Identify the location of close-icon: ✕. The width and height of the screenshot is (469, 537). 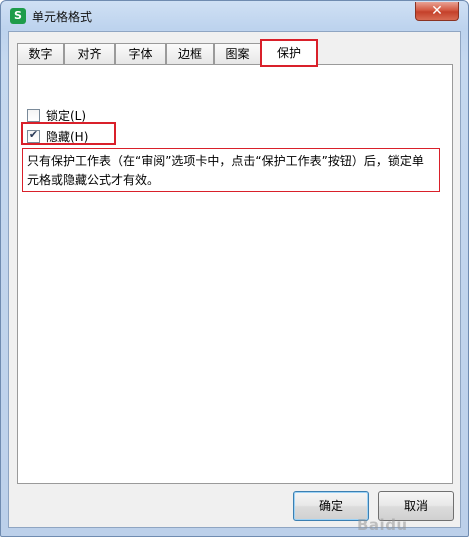
(437, 11).